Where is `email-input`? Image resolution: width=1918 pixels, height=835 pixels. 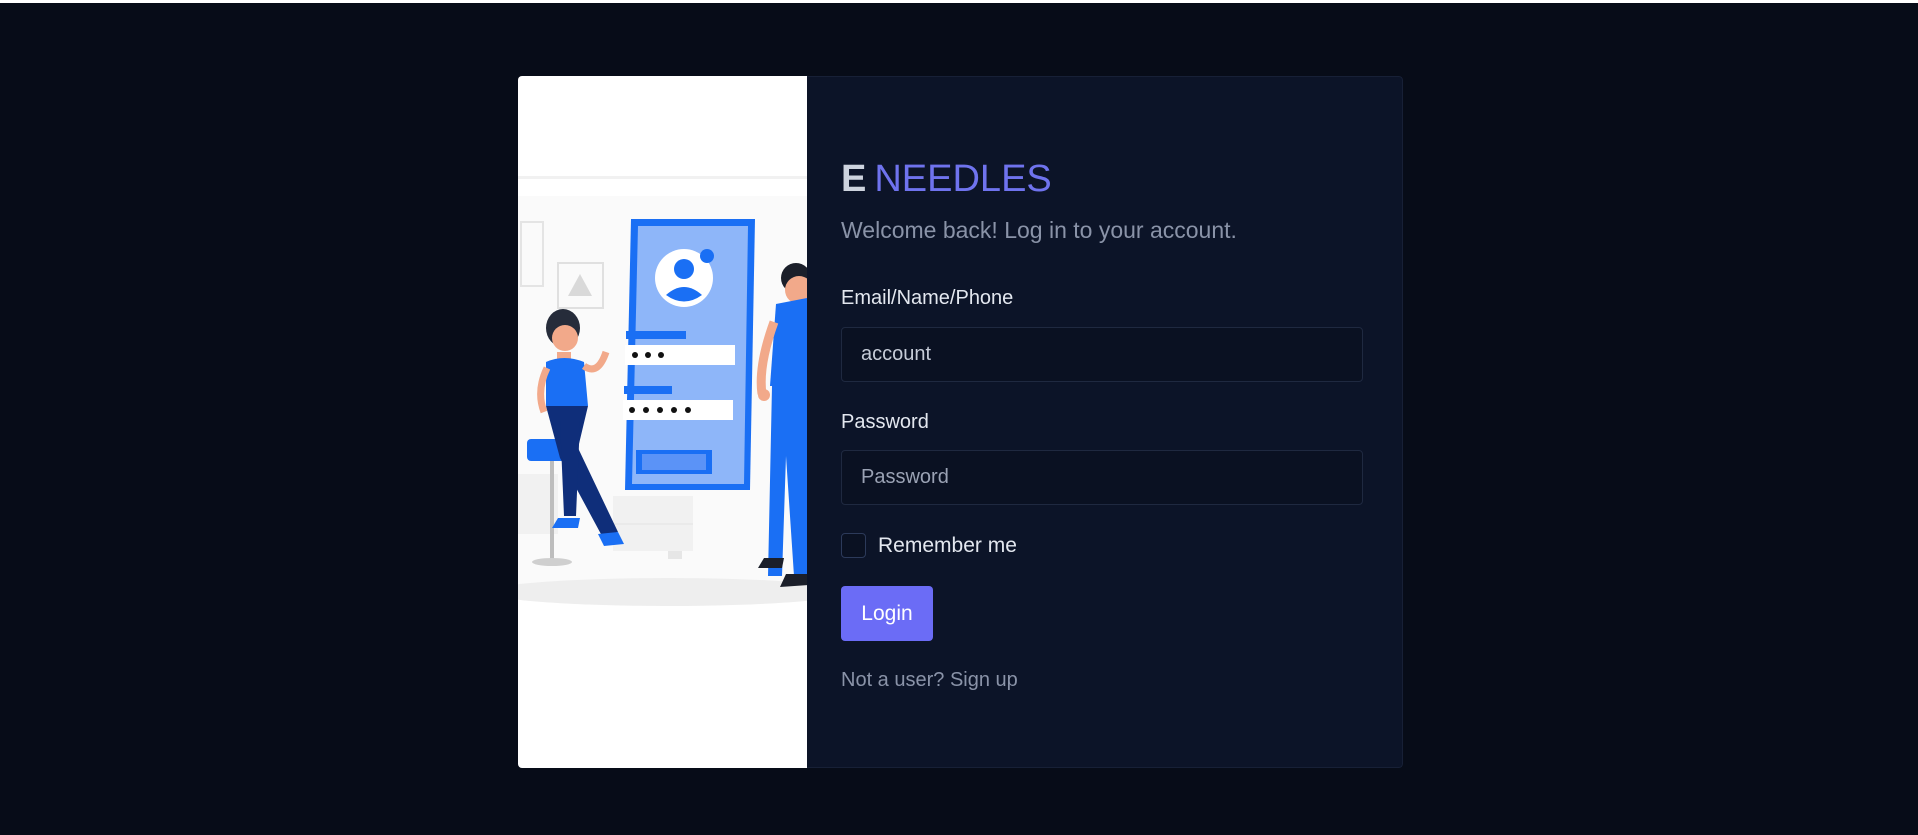
email-input is located at coordinates (1102, 354).